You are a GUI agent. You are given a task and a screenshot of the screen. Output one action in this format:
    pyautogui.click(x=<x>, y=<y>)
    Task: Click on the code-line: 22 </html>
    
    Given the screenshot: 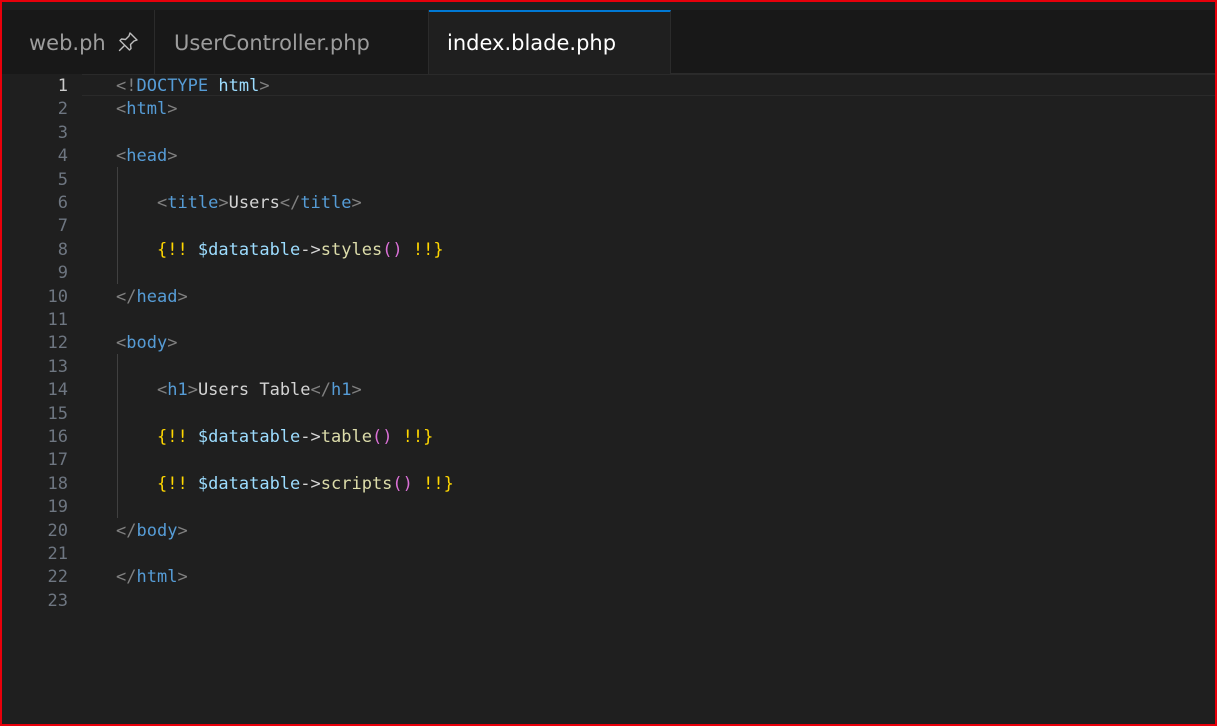 What is the action you would take?
    pyautogui.click(x=608, y=576)
    